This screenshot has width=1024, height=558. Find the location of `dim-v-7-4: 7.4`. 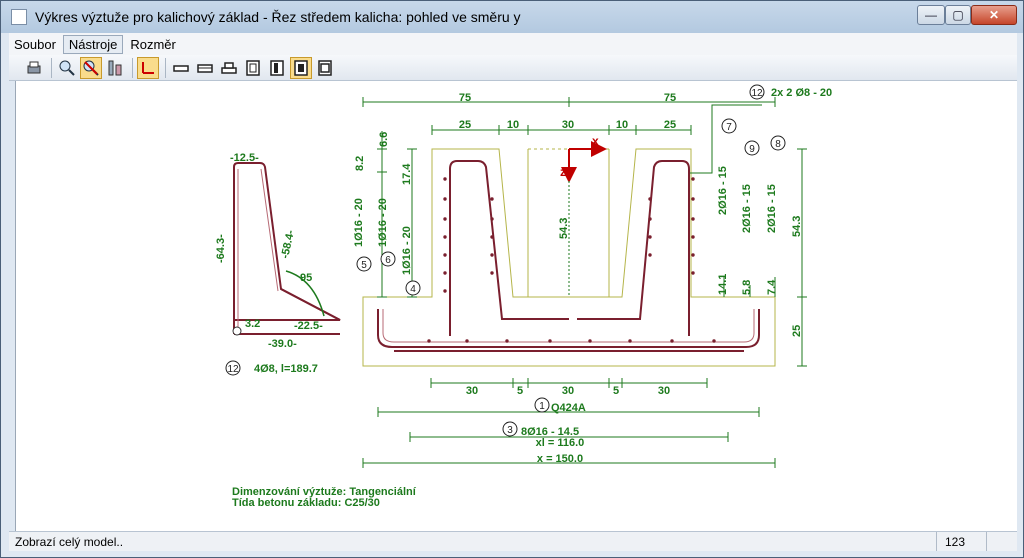

dim-v-7-4: 7.4 is located at coordinates (772, 287).